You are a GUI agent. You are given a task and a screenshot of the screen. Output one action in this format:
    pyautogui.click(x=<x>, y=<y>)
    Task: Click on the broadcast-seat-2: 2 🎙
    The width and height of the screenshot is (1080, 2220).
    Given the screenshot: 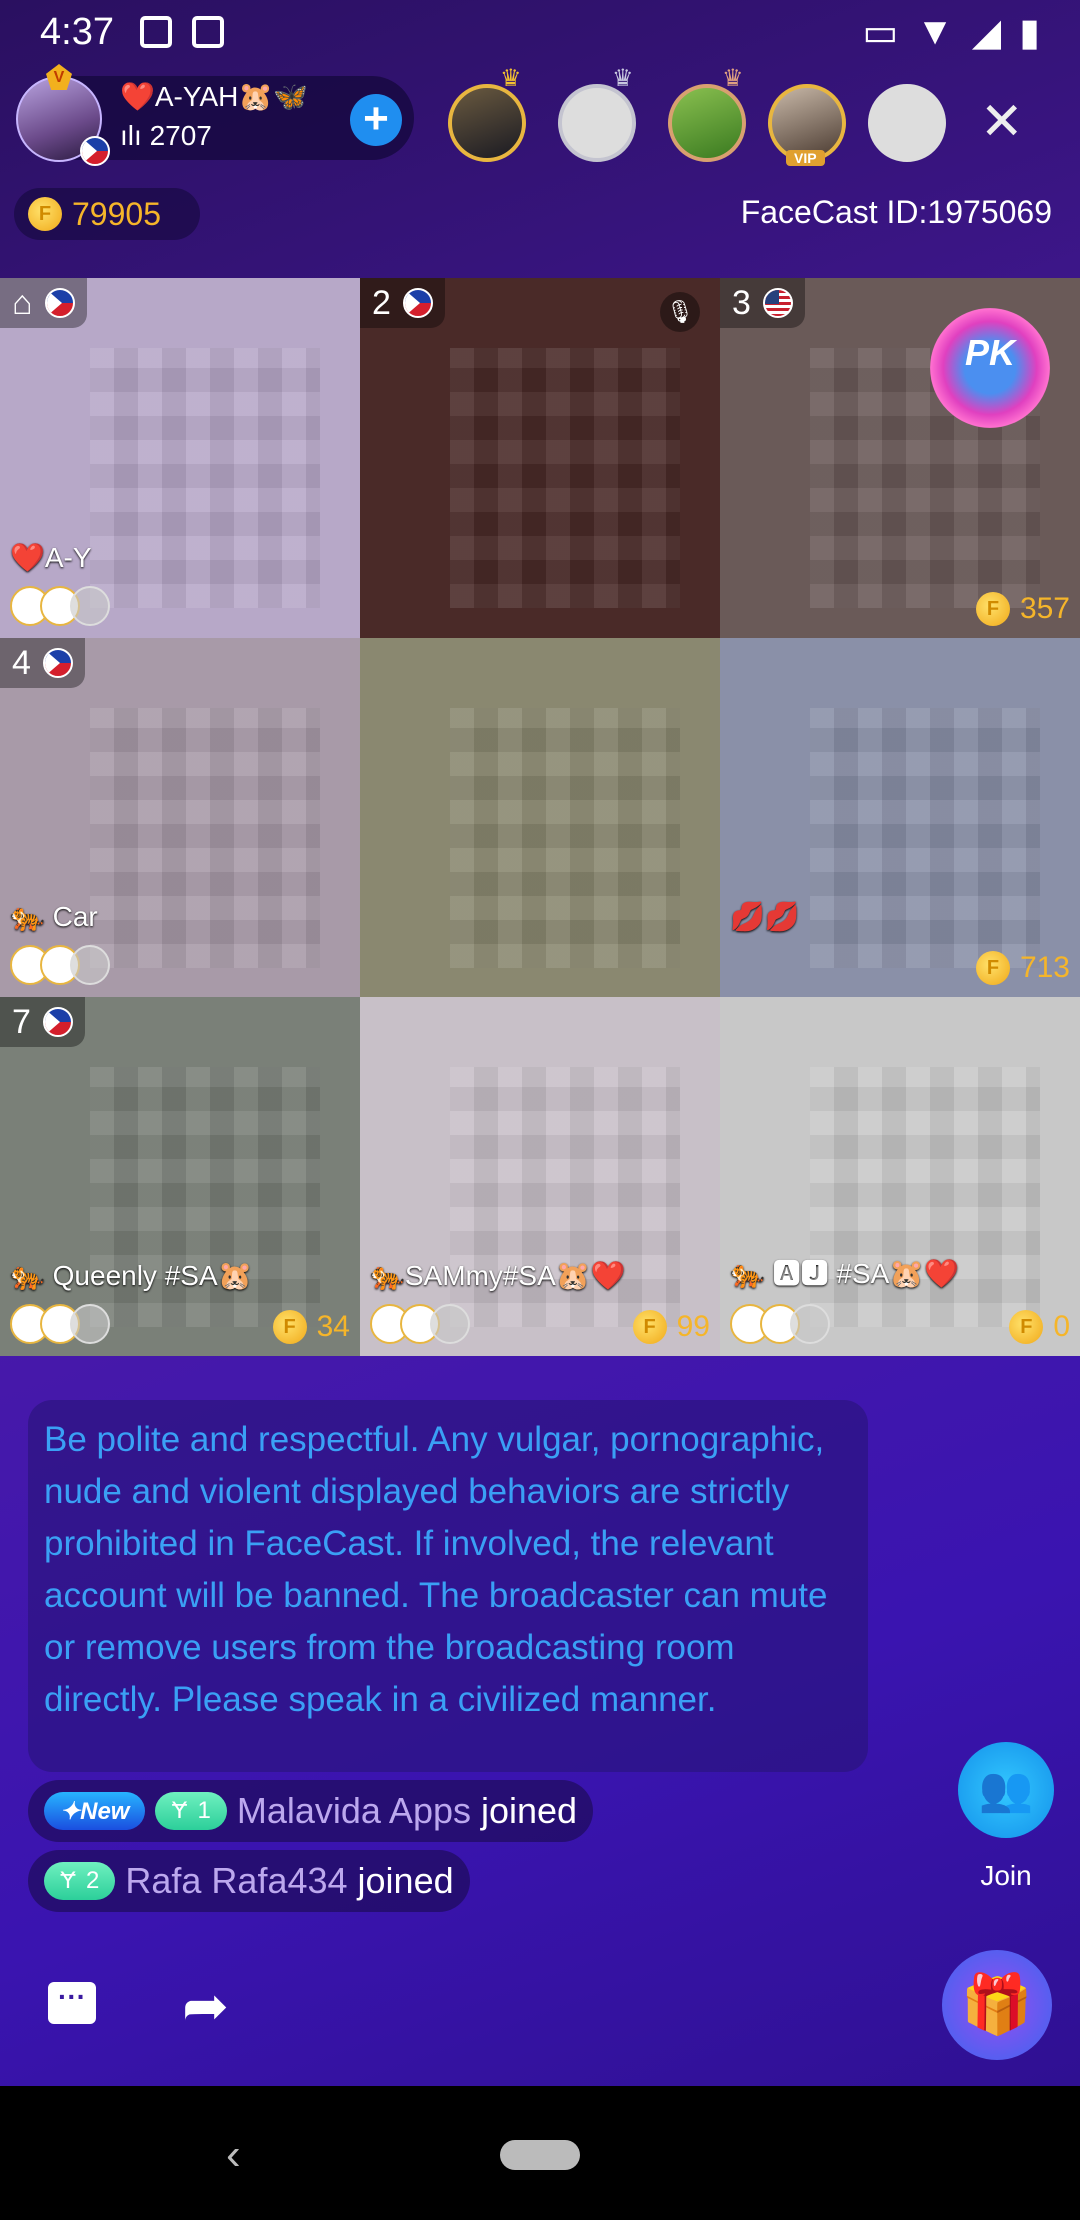 What is the action you would take?
    pyautogui.click(x=540, y=458)
    